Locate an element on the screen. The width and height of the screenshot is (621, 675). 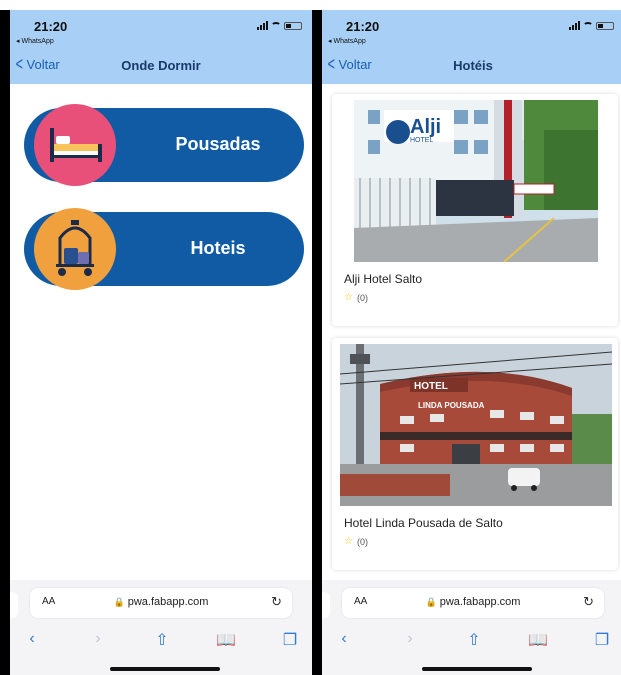
hotel-photo: Alji HOTEL is located at coordinates (476, 181).